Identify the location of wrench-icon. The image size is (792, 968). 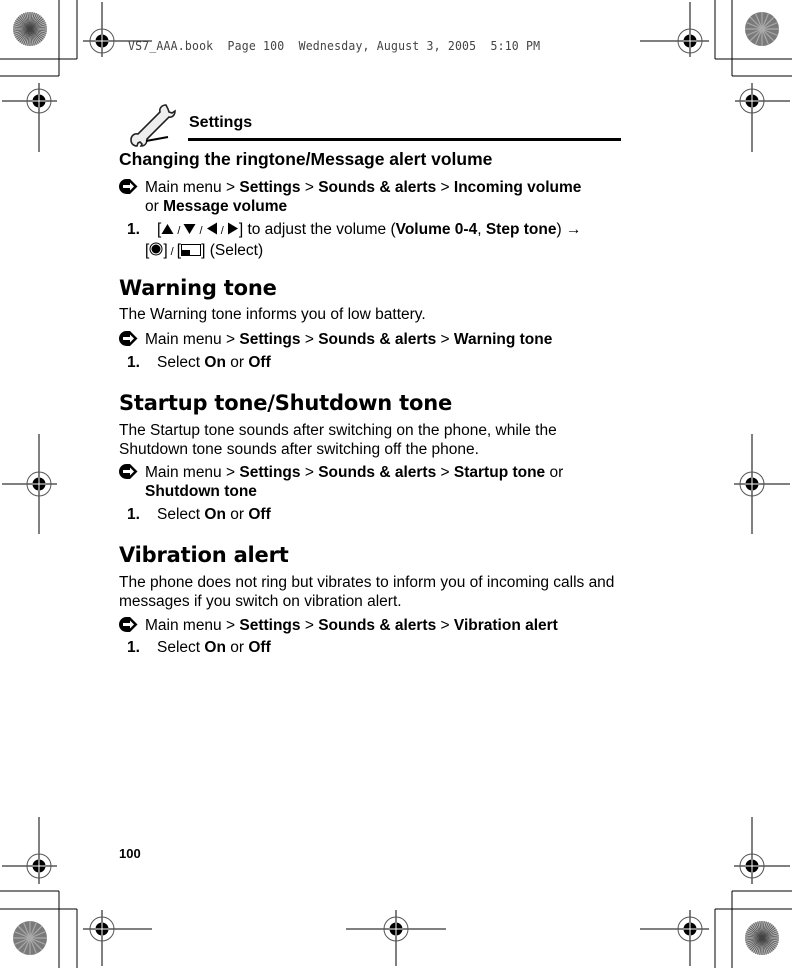
(153, 125).